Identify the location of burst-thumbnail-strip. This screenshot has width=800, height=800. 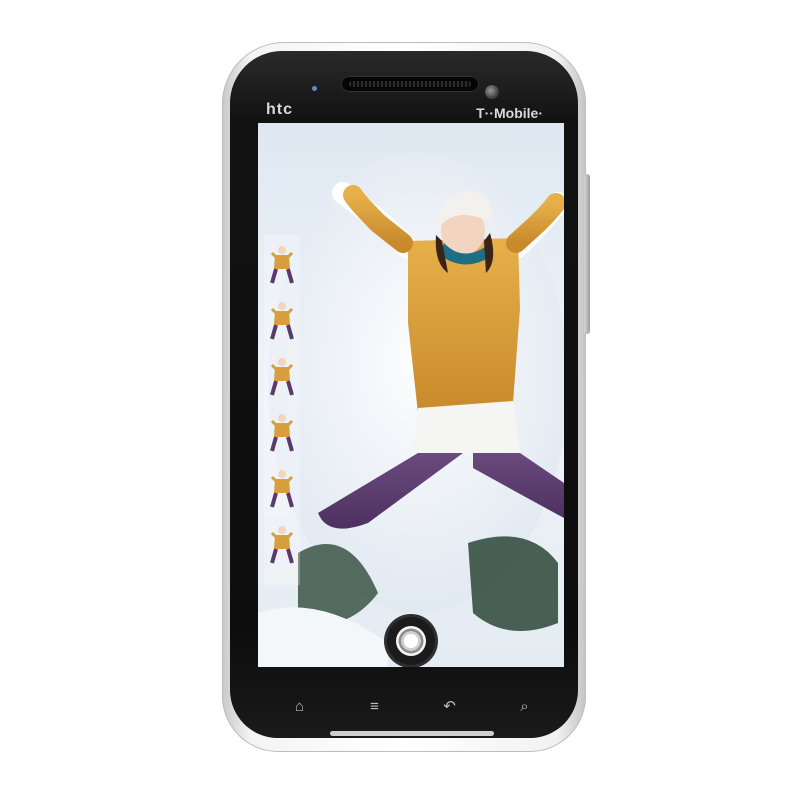
(282, 410).